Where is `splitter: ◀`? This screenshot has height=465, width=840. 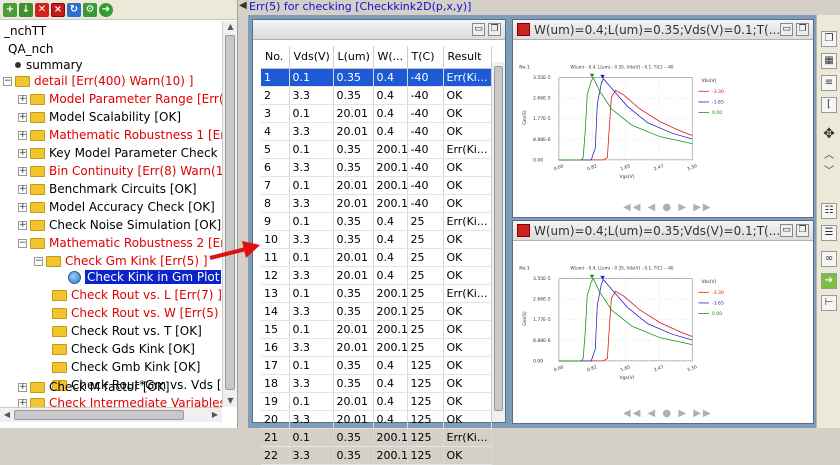
splitter: ◀ is located at coordinates (242, 214).